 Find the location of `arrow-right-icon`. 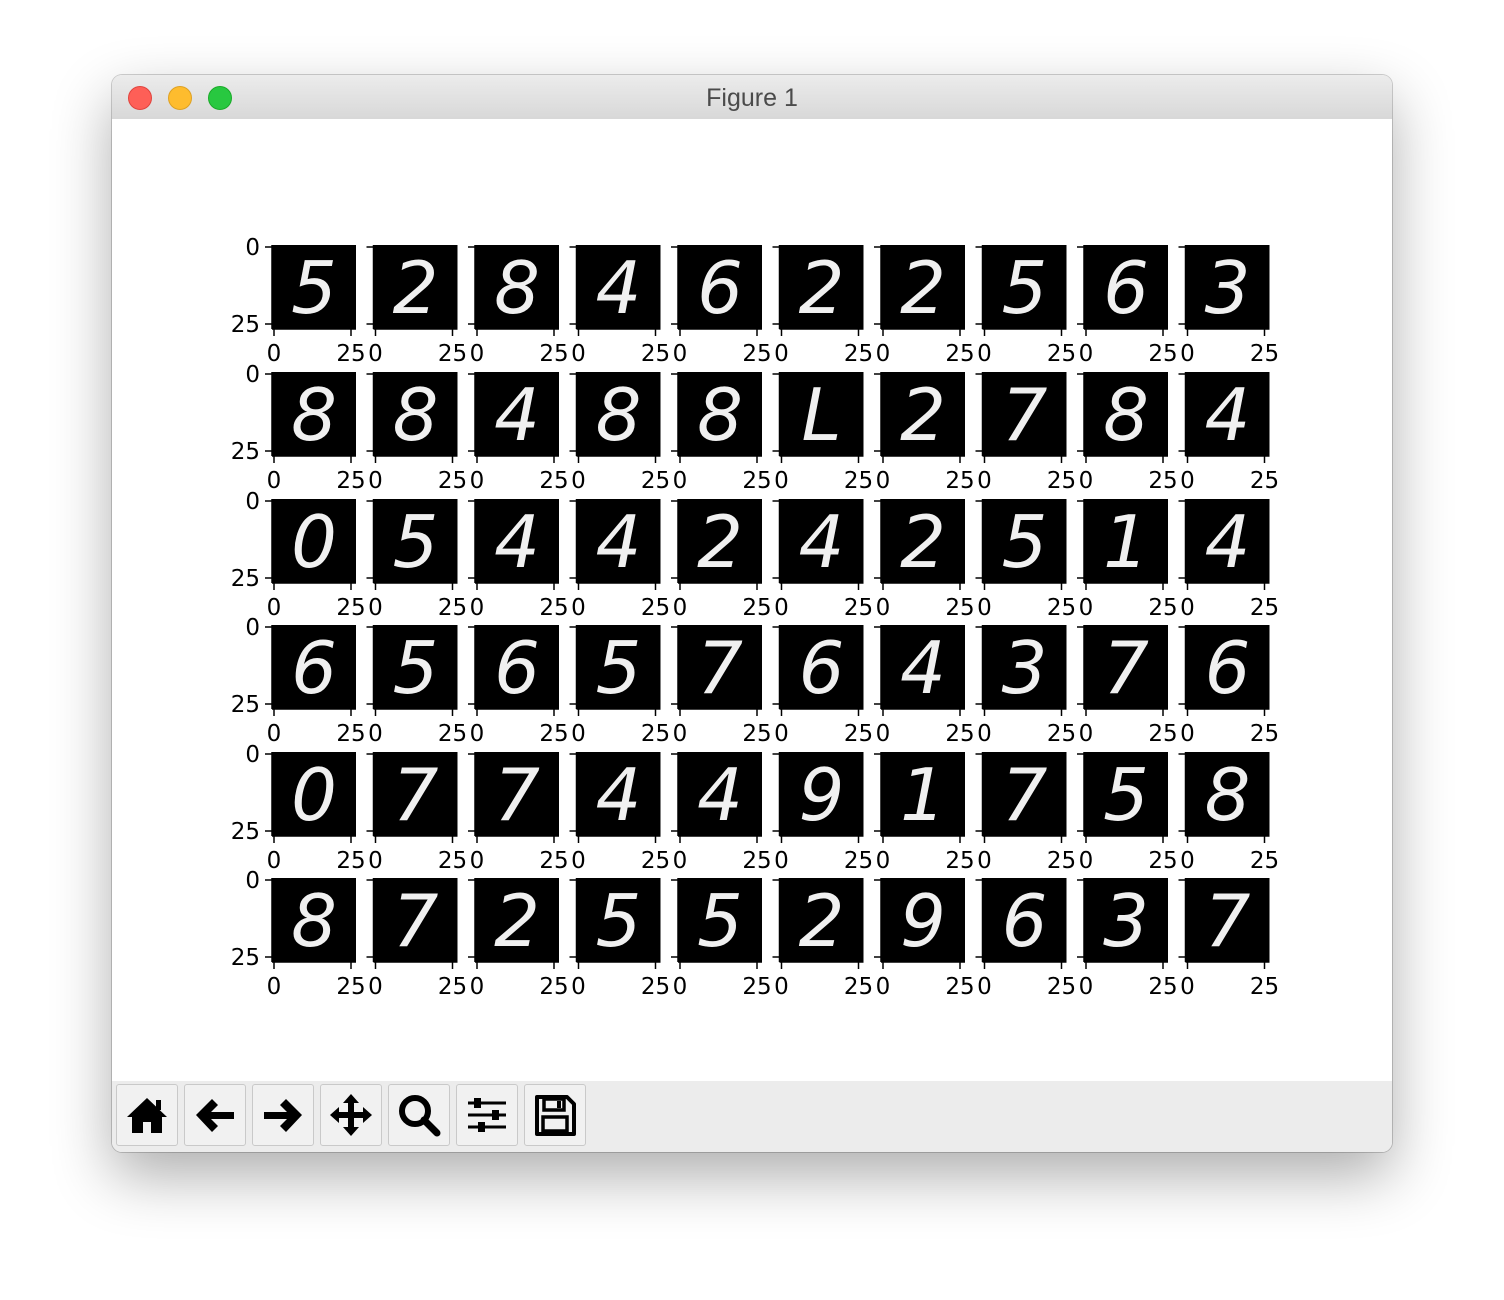

arrow-right-icon is located at coordinates (283, 1115).